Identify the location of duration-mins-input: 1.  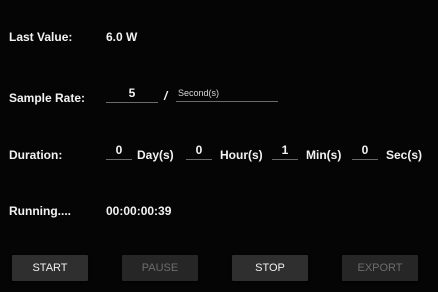
(285, 151).